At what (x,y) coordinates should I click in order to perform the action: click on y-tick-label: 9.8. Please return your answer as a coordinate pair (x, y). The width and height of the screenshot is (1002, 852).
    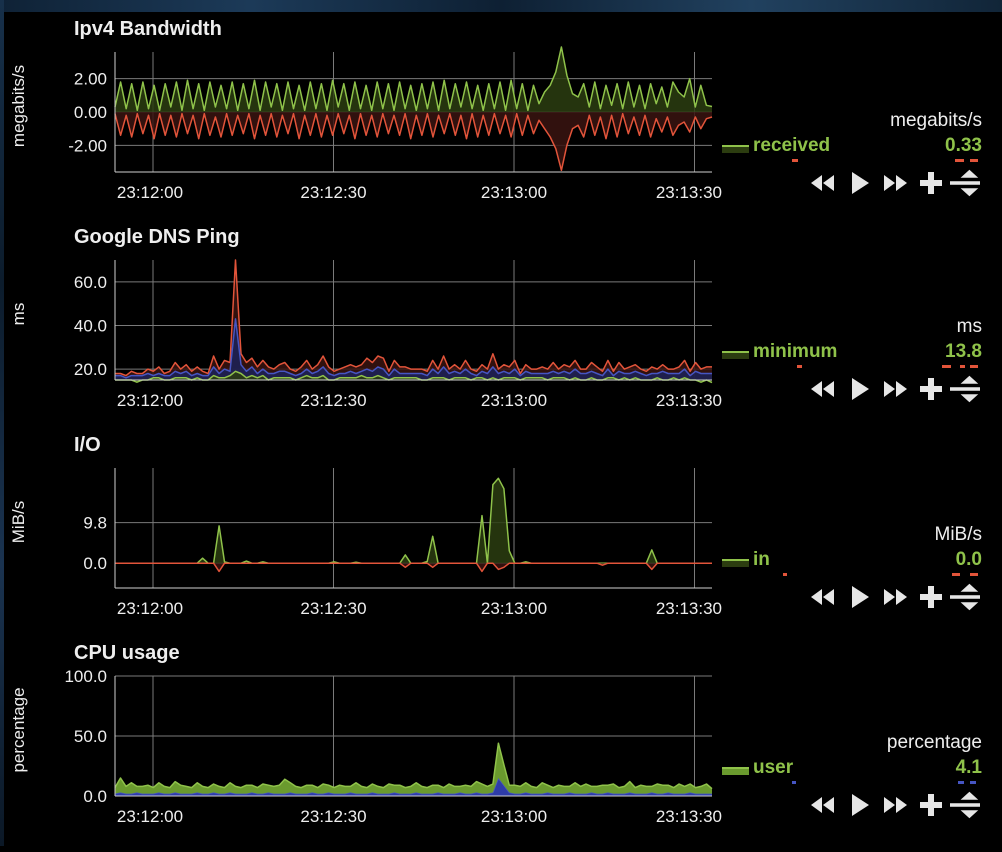
    Looking at the image, I should click on (95, 523).